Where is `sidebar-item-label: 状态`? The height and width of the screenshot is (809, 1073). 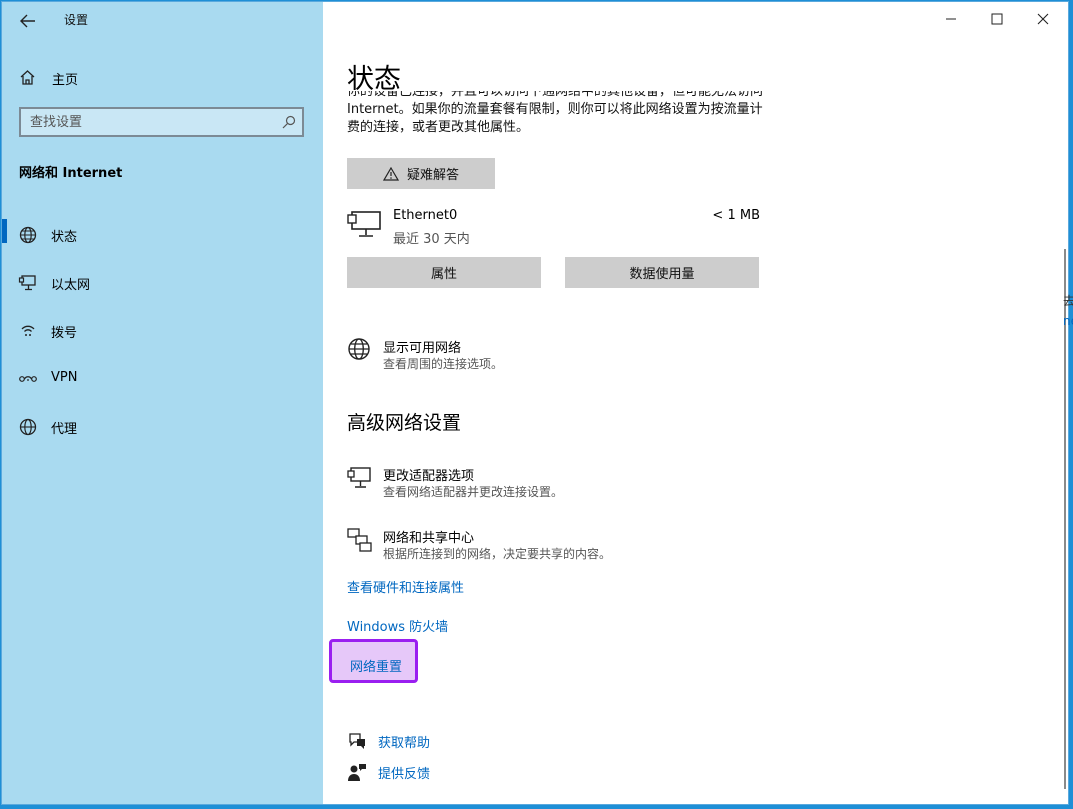
sidebar-item-label: 状态 is located at coordinates (64, 237).